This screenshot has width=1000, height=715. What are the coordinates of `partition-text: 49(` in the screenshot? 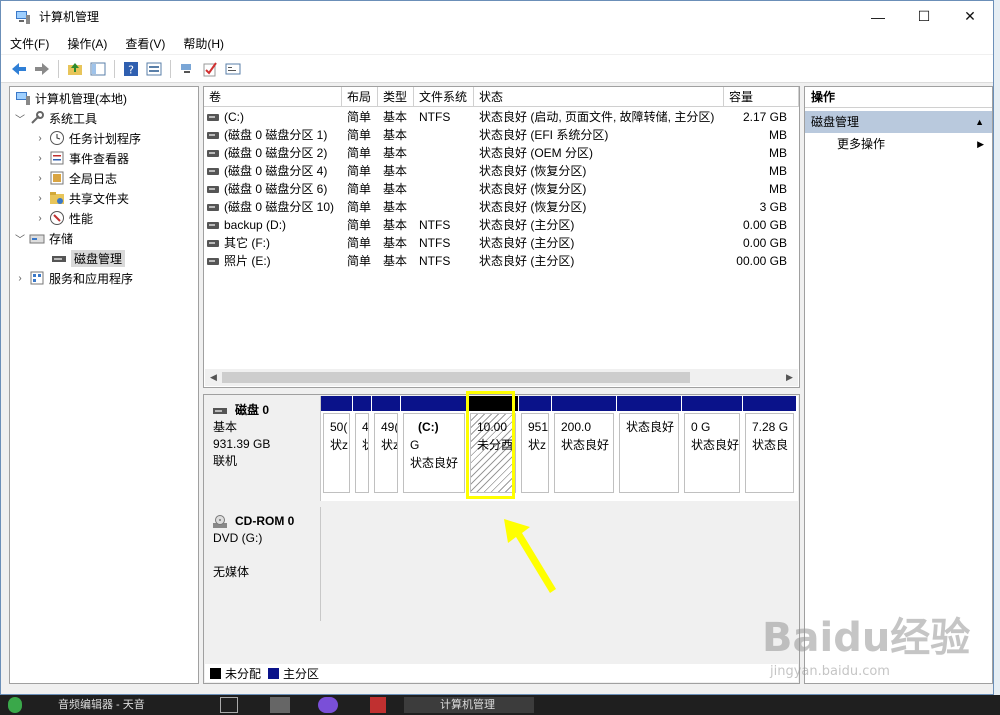 It's located at (389, 427).